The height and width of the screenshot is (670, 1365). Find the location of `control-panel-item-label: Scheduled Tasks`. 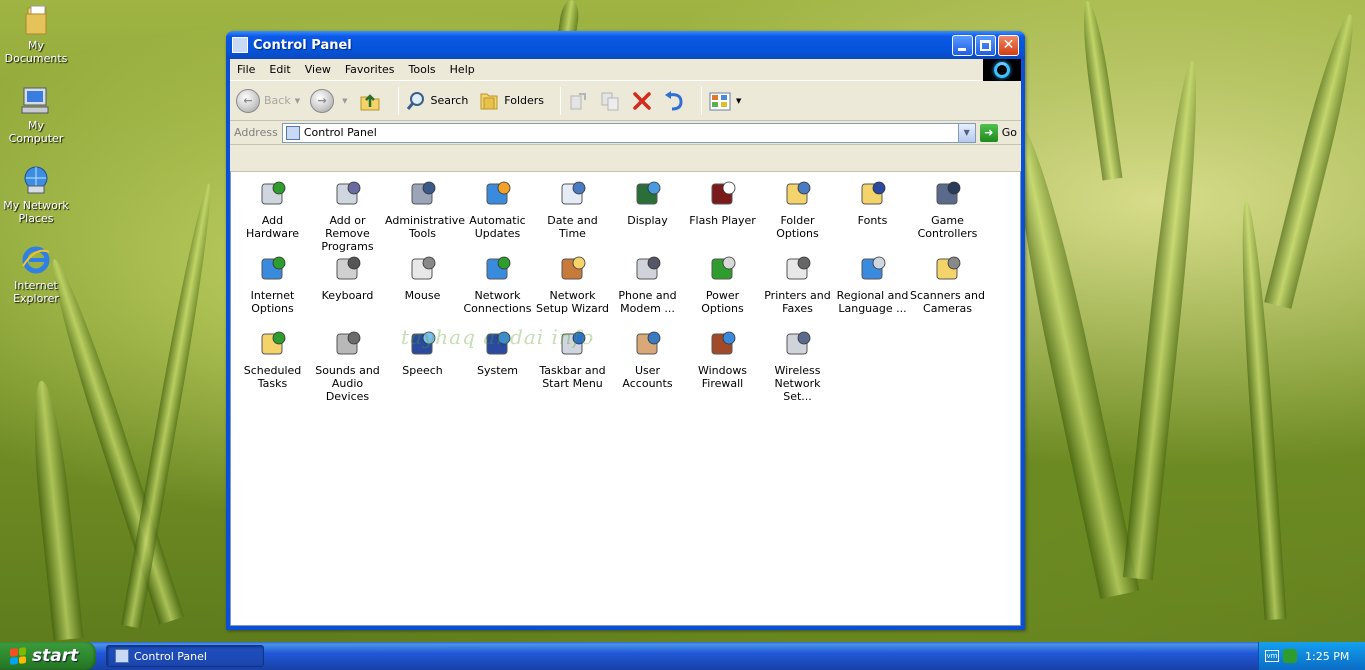

control-panel-item-label: Scheduled Tasks is located at coordinates (272, 377).